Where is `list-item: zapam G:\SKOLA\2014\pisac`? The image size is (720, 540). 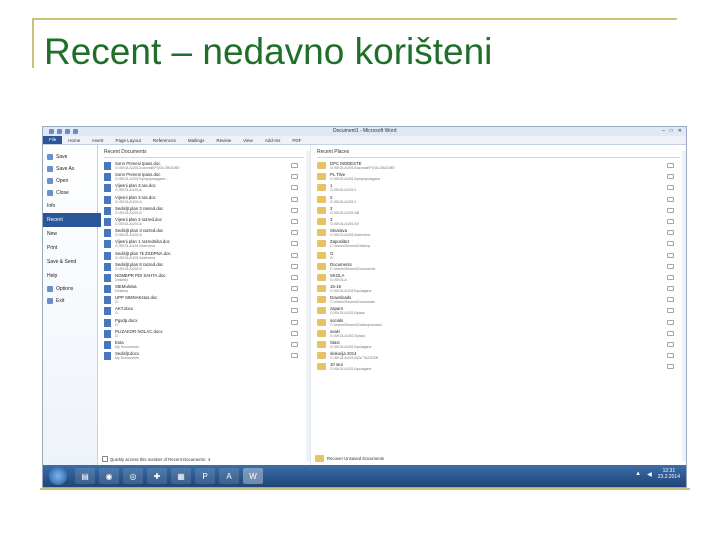
list-item: zapam G:\SKOLA\2014\pisac is located at coordinates (498, 311).